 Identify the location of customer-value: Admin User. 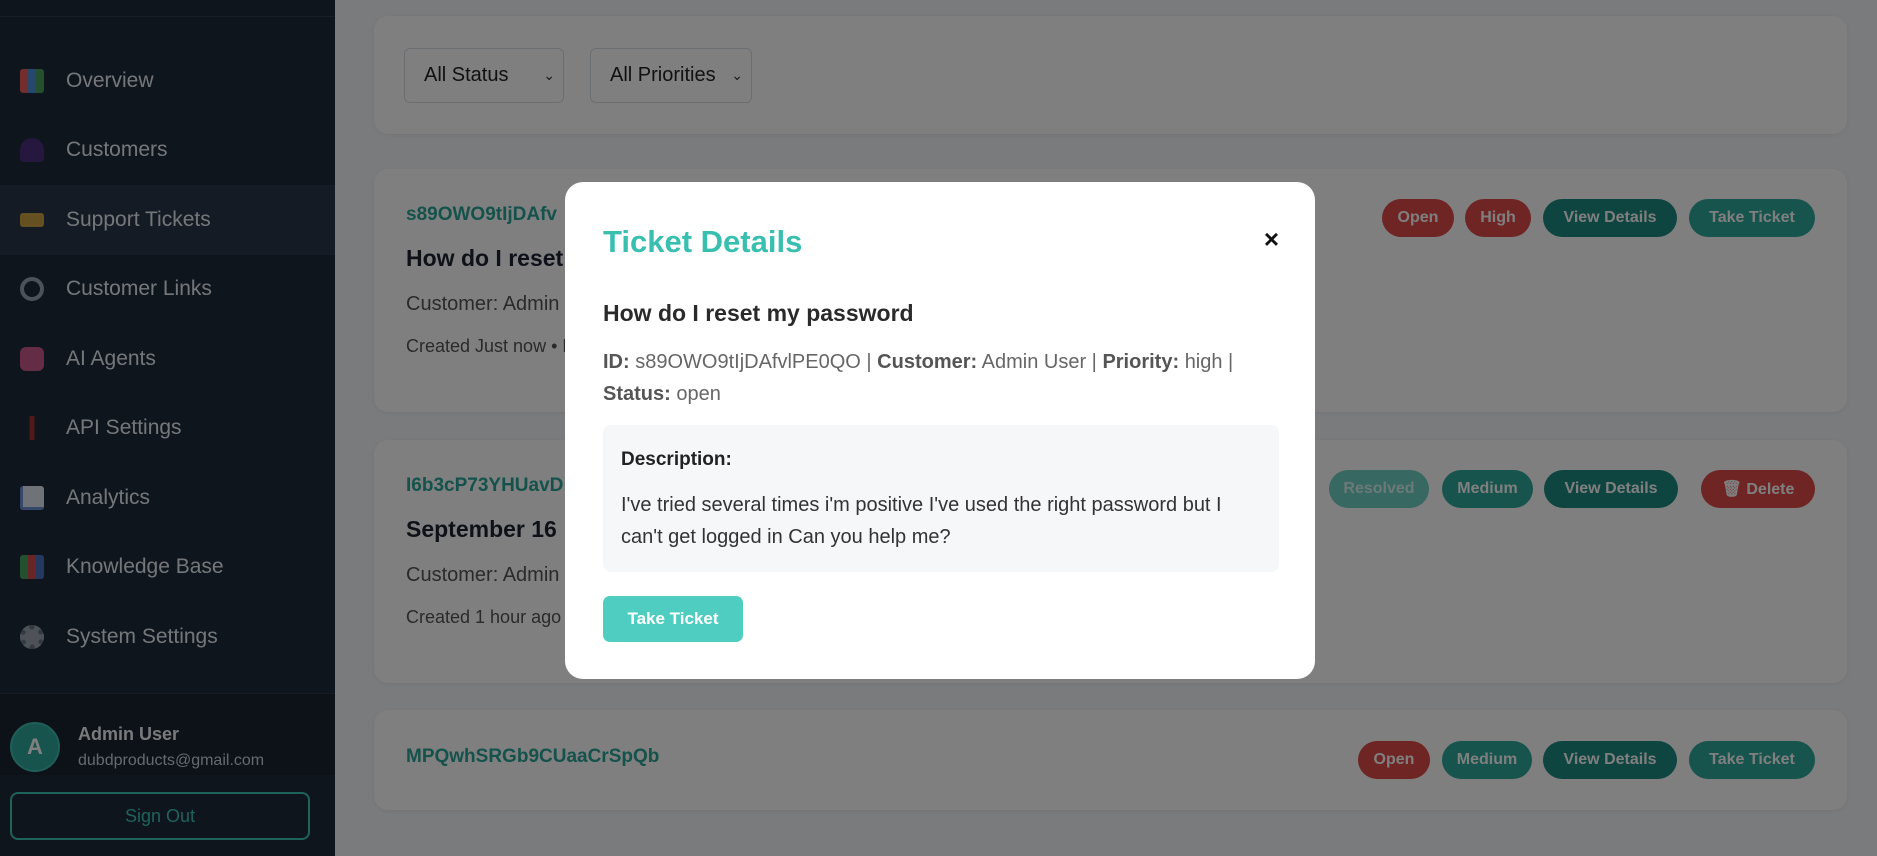
(1034, 362).